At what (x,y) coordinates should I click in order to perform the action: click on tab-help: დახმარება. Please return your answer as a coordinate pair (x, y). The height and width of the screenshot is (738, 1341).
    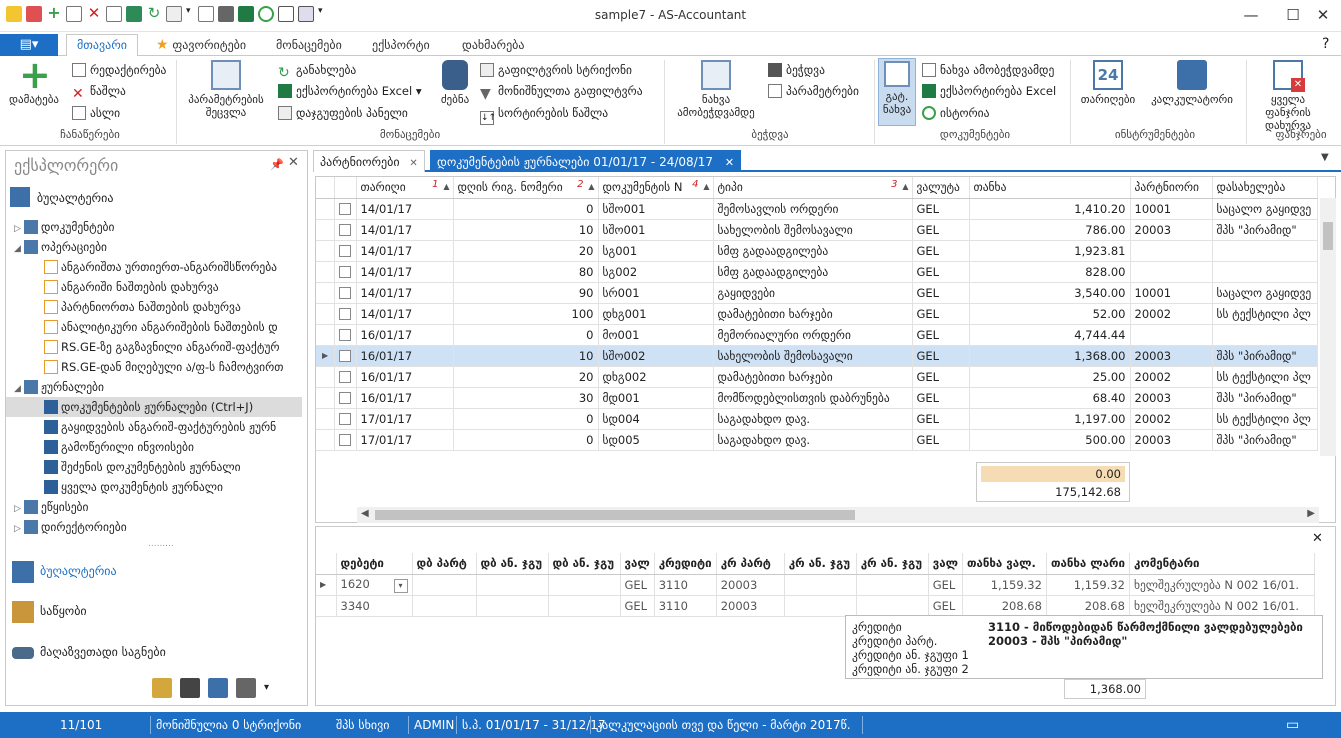
    Looking at the image, I should click on (493, 46).